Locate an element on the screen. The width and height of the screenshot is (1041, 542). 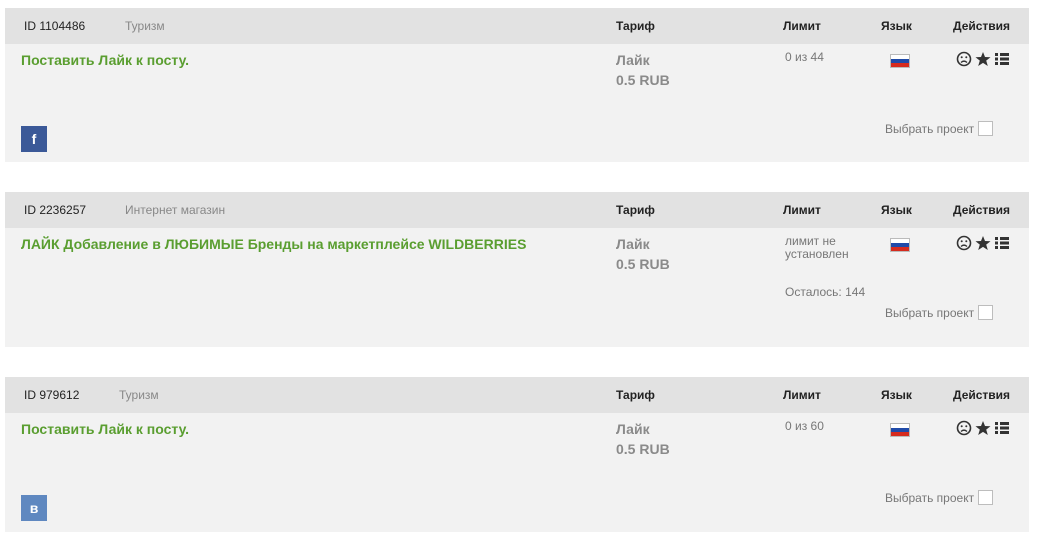
limit-value: 0 из 44 is located at coordinates (804, 57).